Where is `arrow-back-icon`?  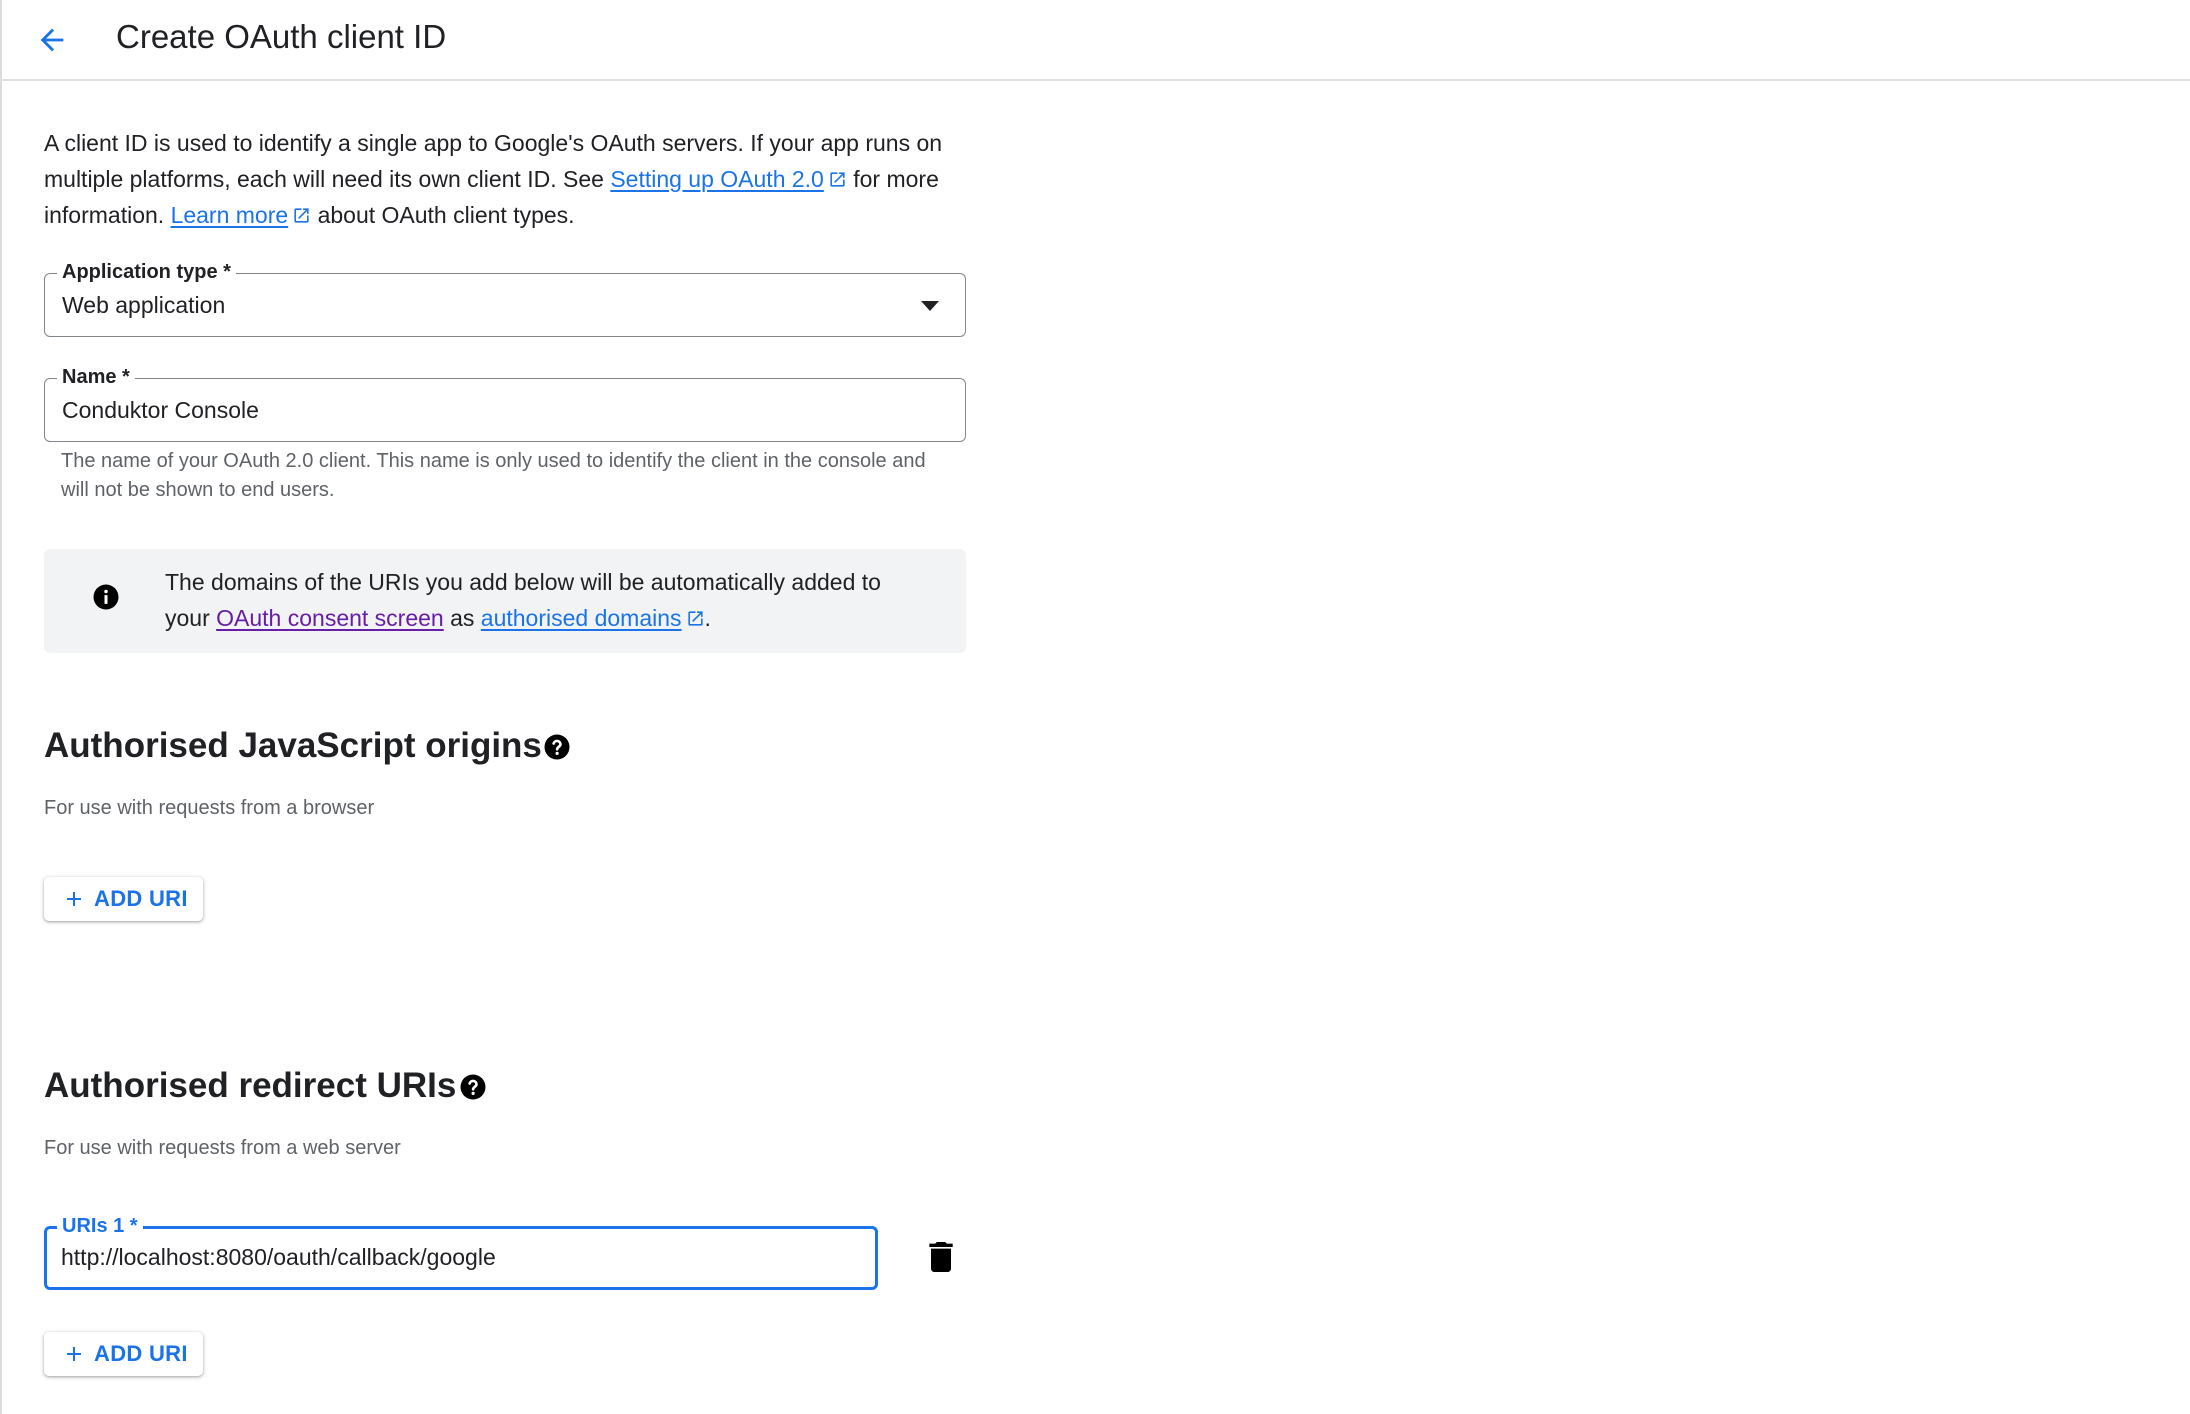
arrow-back-icon is located at coordinates (52, 40).